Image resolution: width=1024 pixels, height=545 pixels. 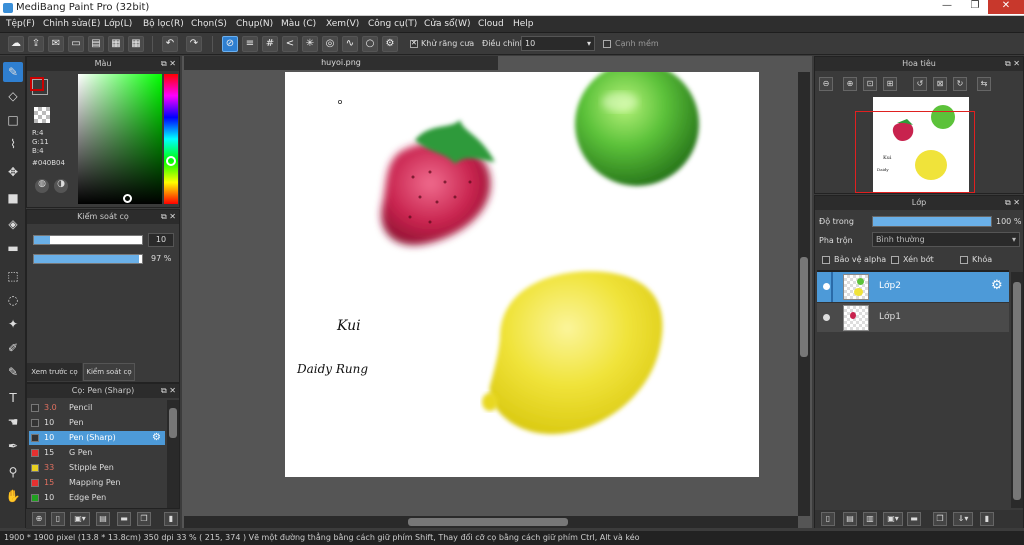 I want to click on select-rect-icon: ⬚, so click(x=13, y=276).